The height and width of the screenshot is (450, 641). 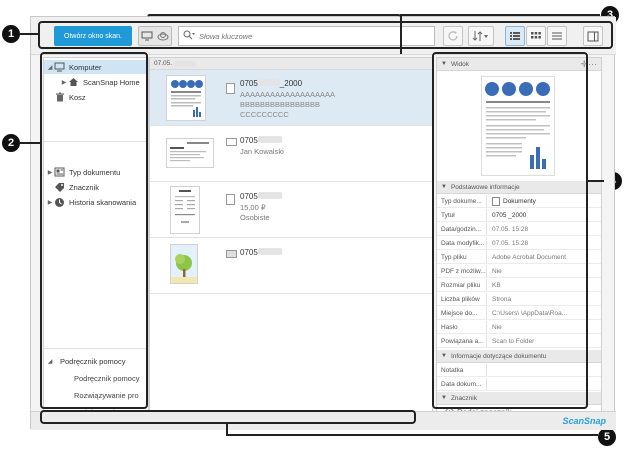 What do you see at coordinates (11, 143) in the screenshot?
I see `callout-marker-2: 2` at bounding box center [11, 143].